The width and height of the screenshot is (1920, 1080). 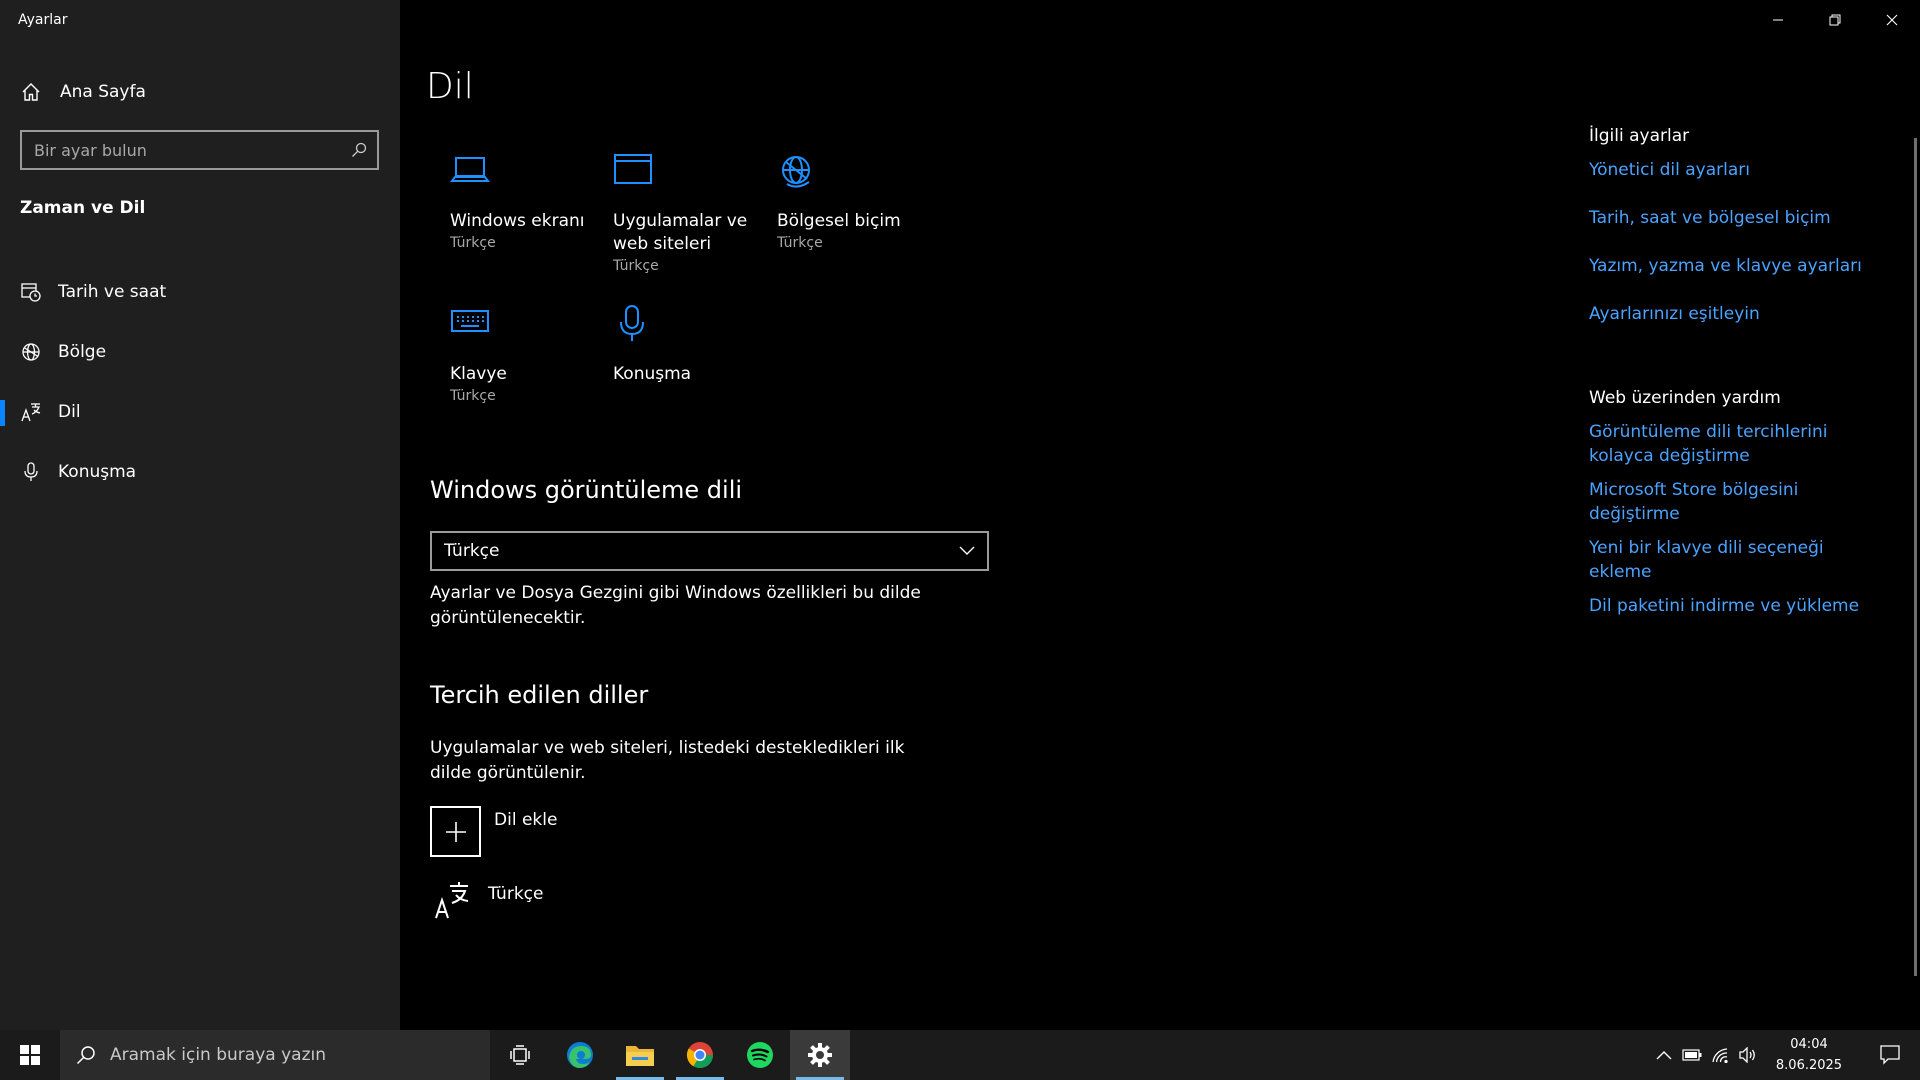 What do you see at coordinates (218, 1055) in the screenshot?
I see `taskbar-search-placeholder: Aramak için buraya yazın` at bounding box center [218, 1055].